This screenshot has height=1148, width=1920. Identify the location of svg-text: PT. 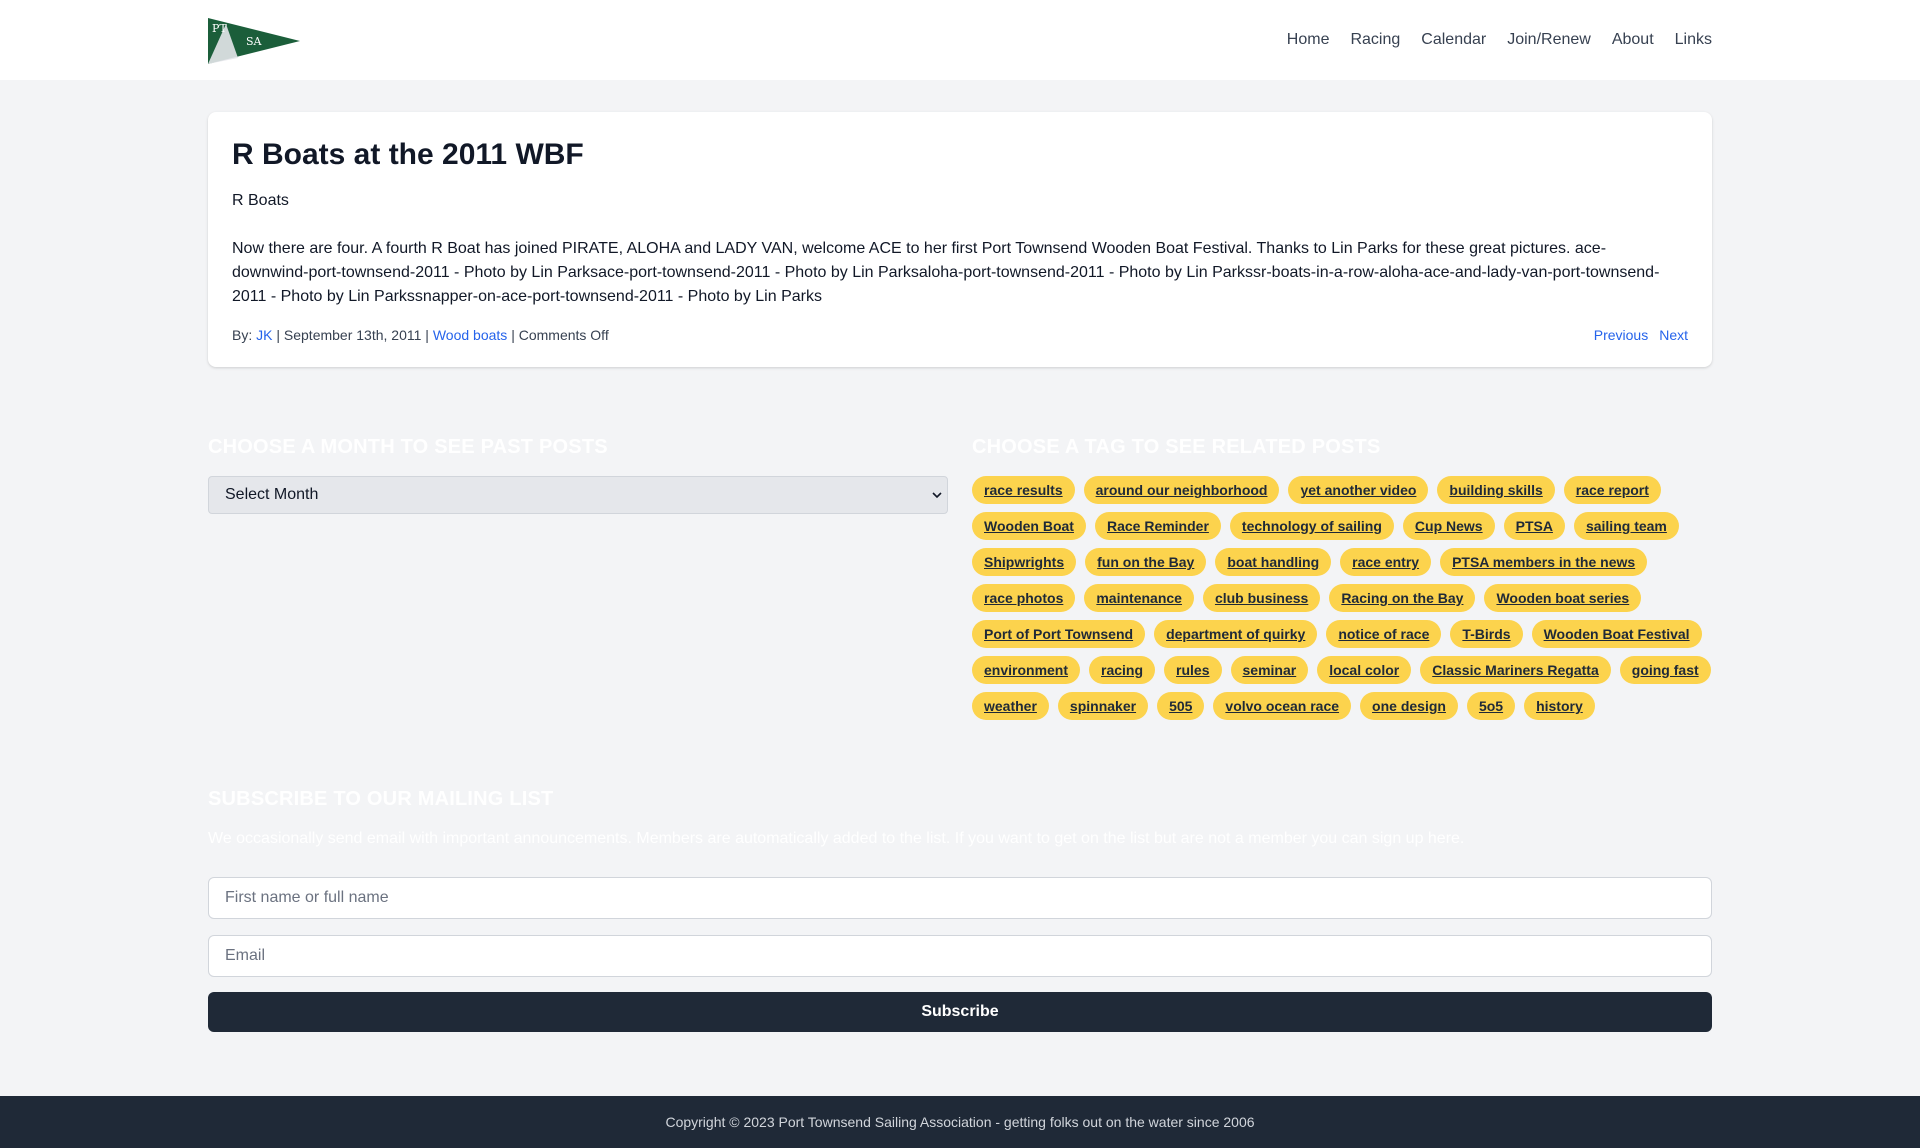
(219, 28).